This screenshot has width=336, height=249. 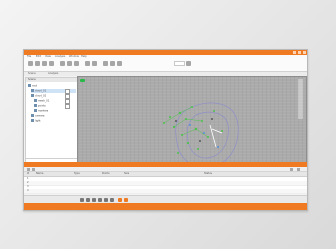 What do you see at coordinates (126, 200) in the screenshot?
I see `loop-icon` at bounding box center [126, 200].